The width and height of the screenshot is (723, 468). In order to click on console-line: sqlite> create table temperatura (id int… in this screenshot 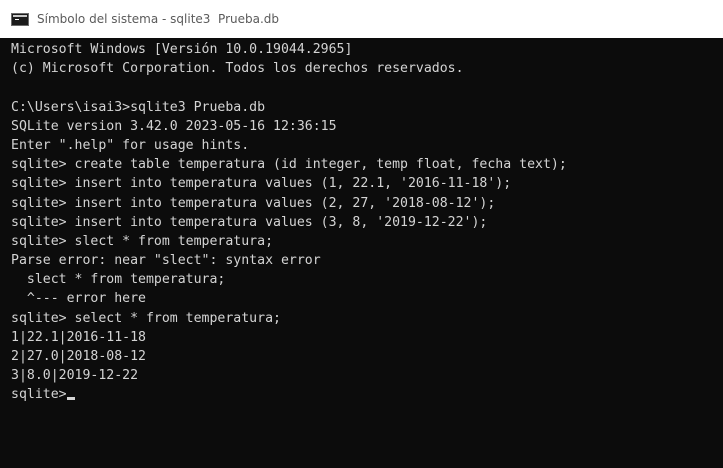, I will do `click(289, 165)`.